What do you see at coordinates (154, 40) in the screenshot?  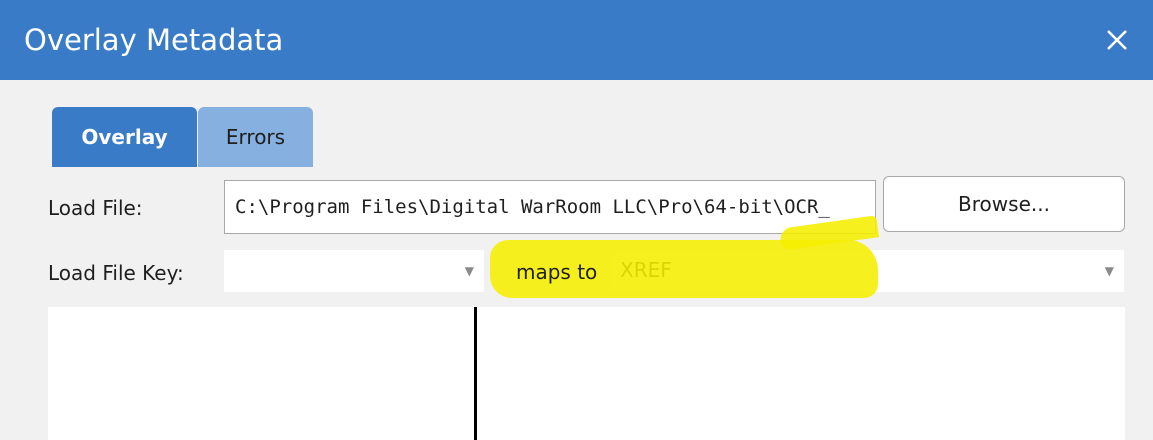 I see `dialog-title: Overlay Metadata` at bounding box center [154, 40].